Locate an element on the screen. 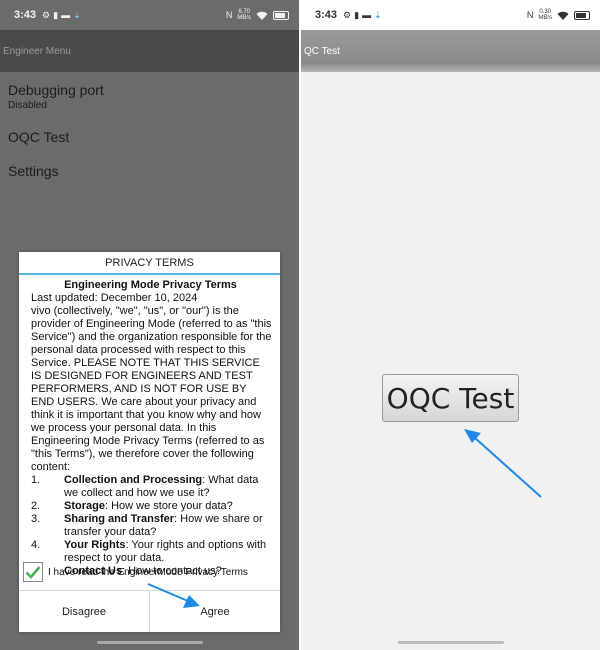 This screenshot has height=650, width=600. list-item: 2. Storage: How we store your data? is located at coordinates (132, 506).